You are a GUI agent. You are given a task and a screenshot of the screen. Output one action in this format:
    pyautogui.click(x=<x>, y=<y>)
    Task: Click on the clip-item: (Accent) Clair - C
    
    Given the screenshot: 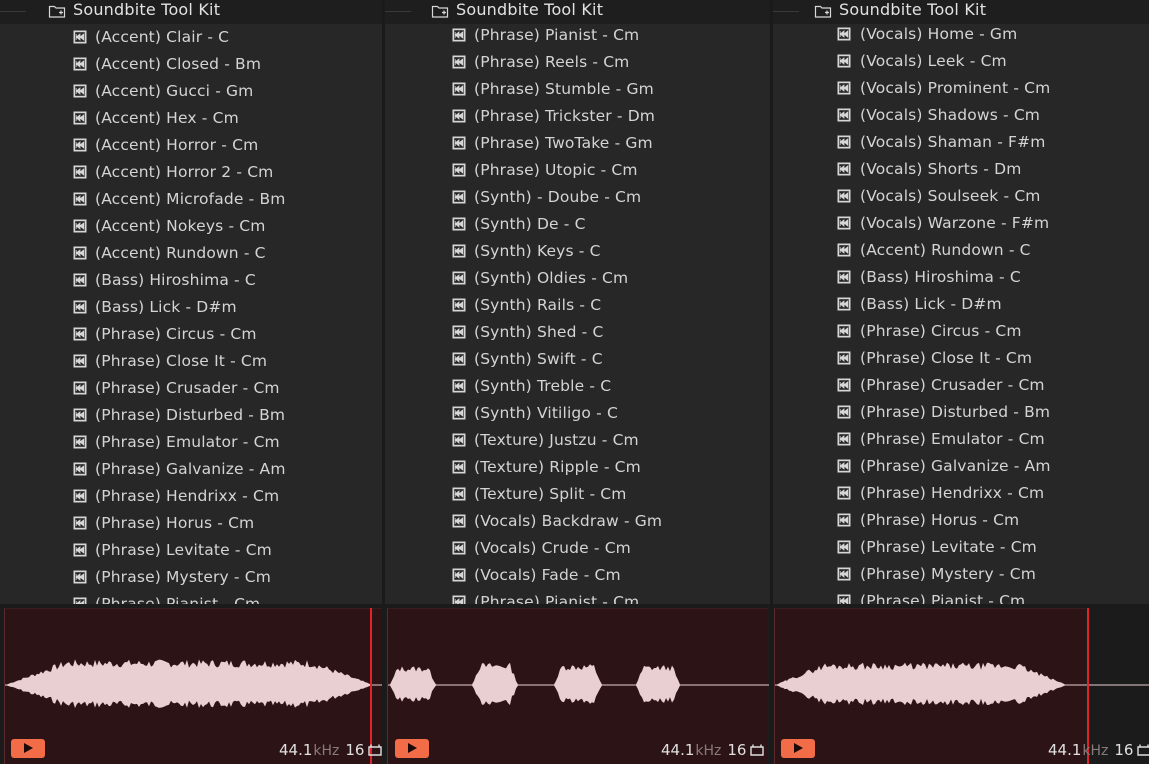 What is the action you would take?
    pyautogui.click(x=191, y=37)
    